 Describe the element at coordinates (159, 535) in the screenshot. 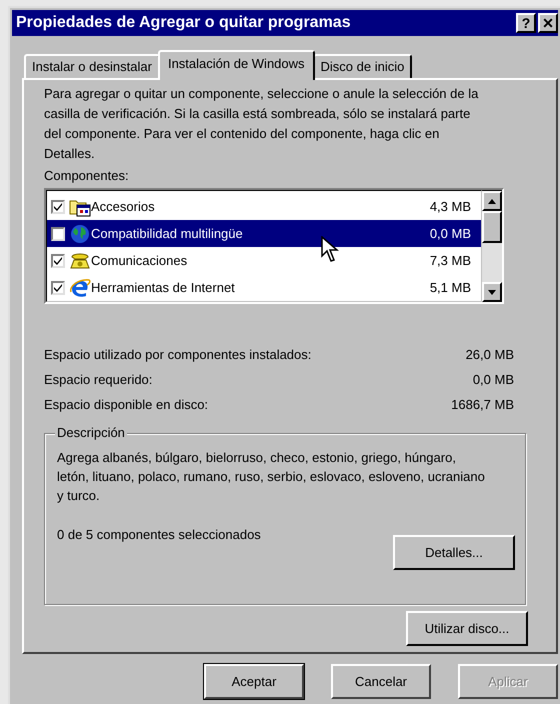

I see `selection-count: 0 de 5 componentes seleccionados` at that location.